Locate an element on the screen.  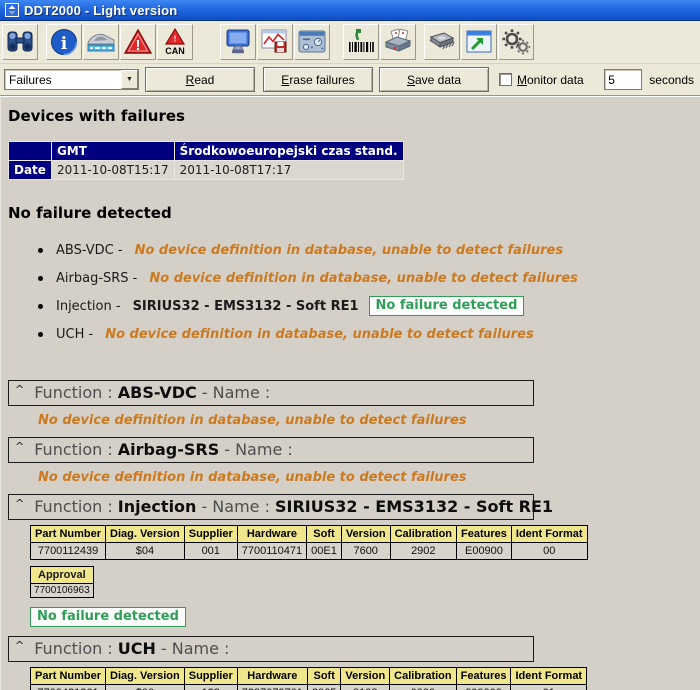
barcode-icon is located at coordinates (361, 40).